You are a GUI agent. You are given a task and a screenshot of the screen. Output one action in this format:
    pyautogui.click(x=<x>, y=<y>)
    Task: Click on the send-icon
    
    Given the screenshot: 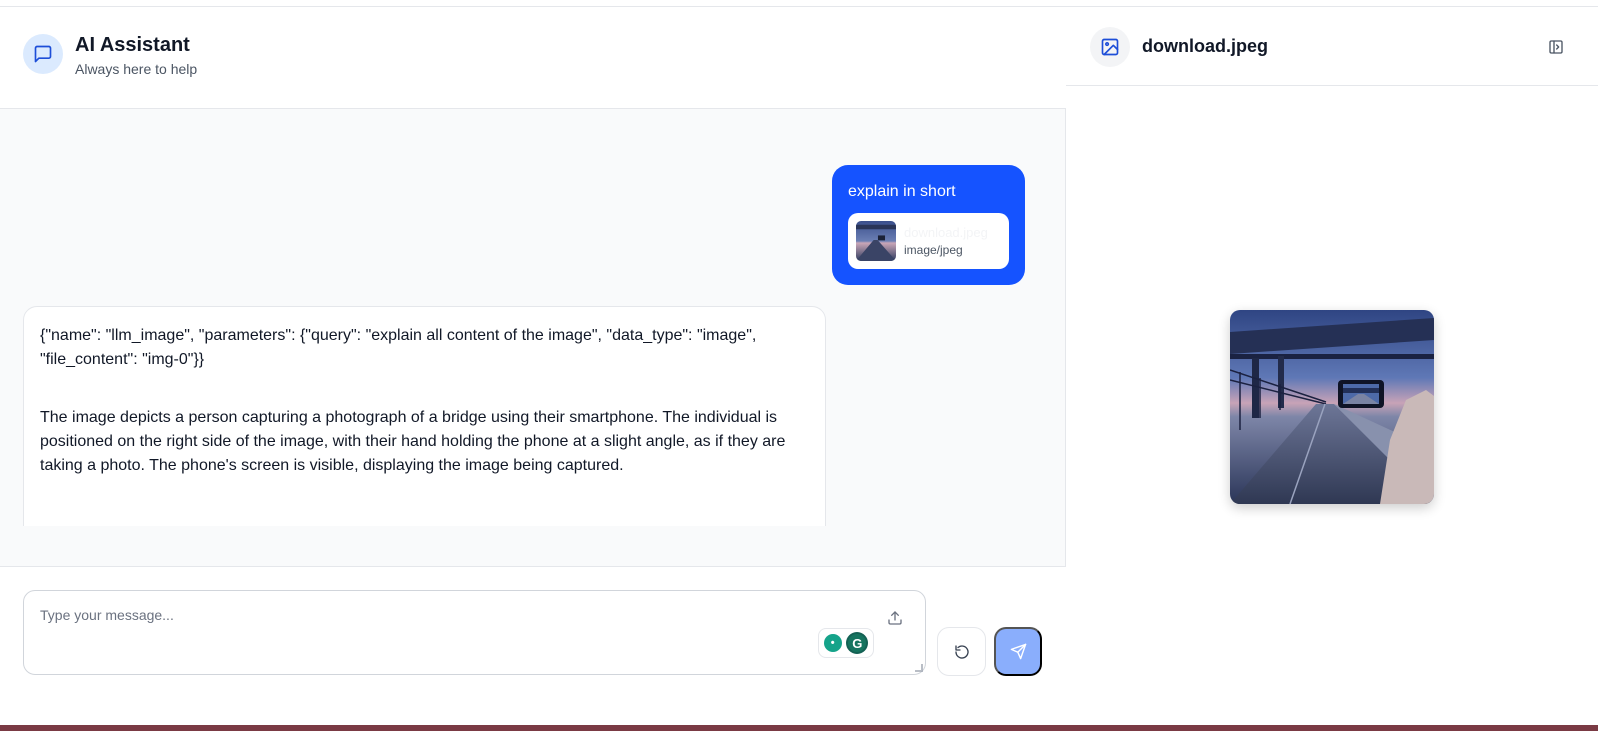 What is the action you would take?
    pyautogui.click(x=1018, y=651)
    